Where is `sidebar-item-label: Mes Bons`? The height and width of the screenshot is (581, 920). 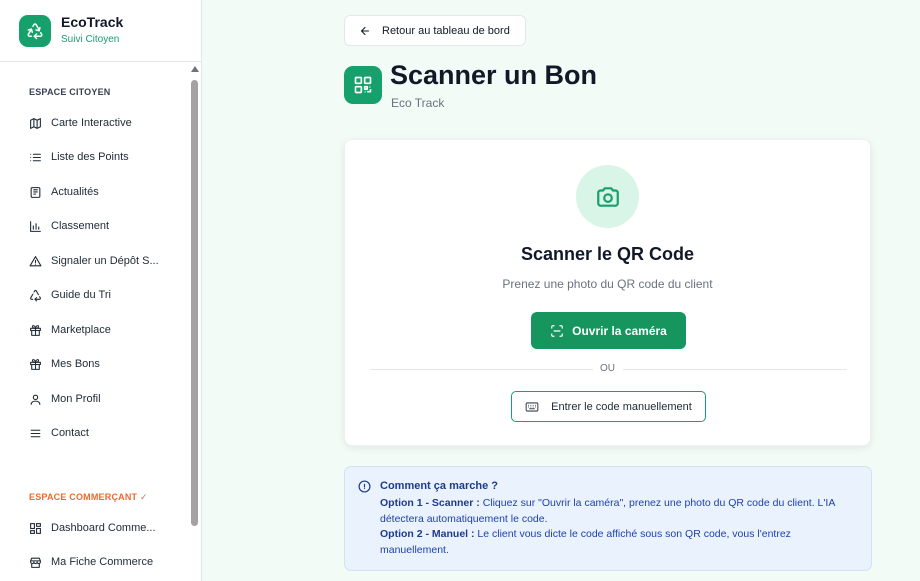
sidebar-item-label: Mes Bons is located at coordinates (75, 364).